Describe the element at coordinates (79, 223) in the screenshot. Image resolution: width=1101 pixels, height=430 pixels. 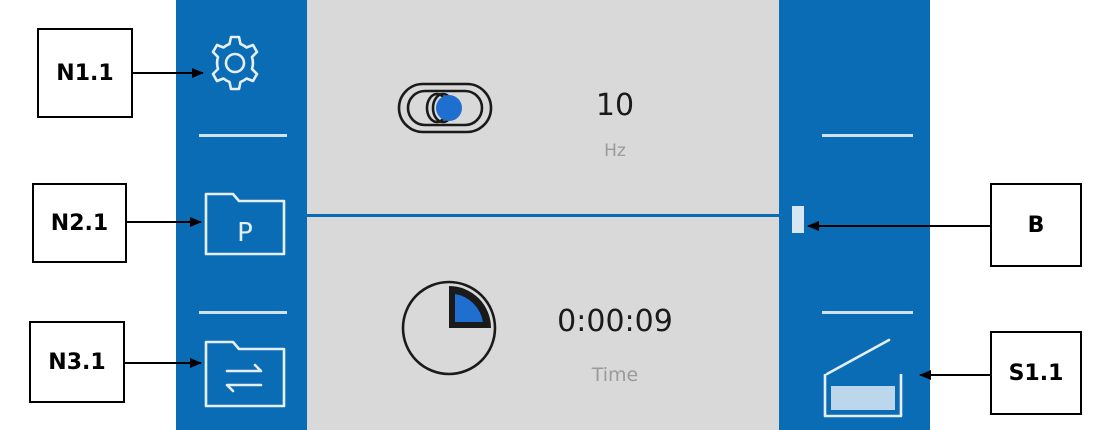
I see `callout-n2: N2.1` at that location.